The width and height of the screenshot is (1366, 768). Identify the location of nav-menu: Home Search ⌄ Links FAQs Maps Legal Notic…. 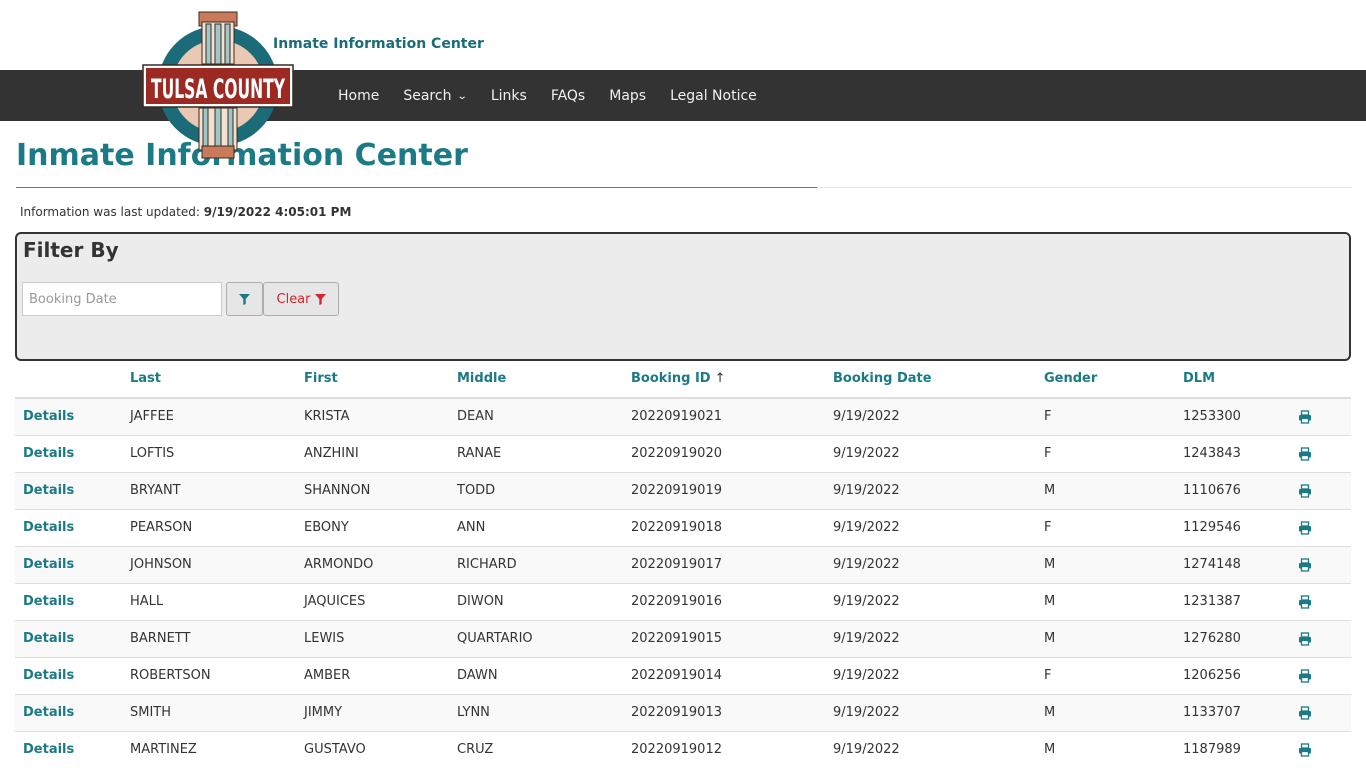
(547, 95).